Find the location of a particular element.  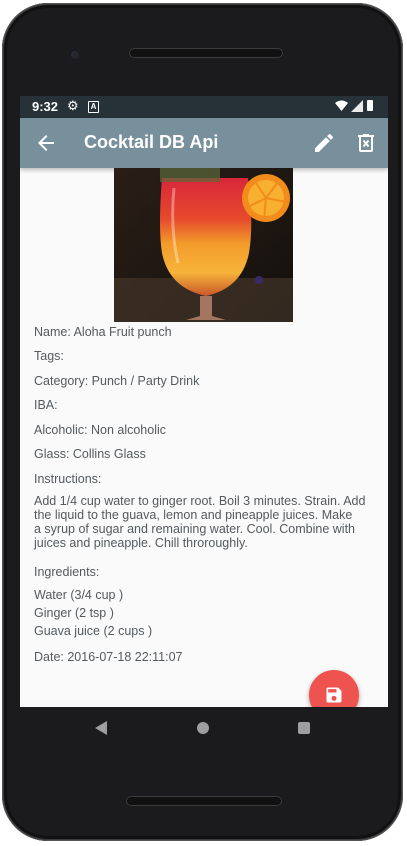

drink-date: Date: 2016-07-18 22:11:07 is located at coordinates (108, 657).